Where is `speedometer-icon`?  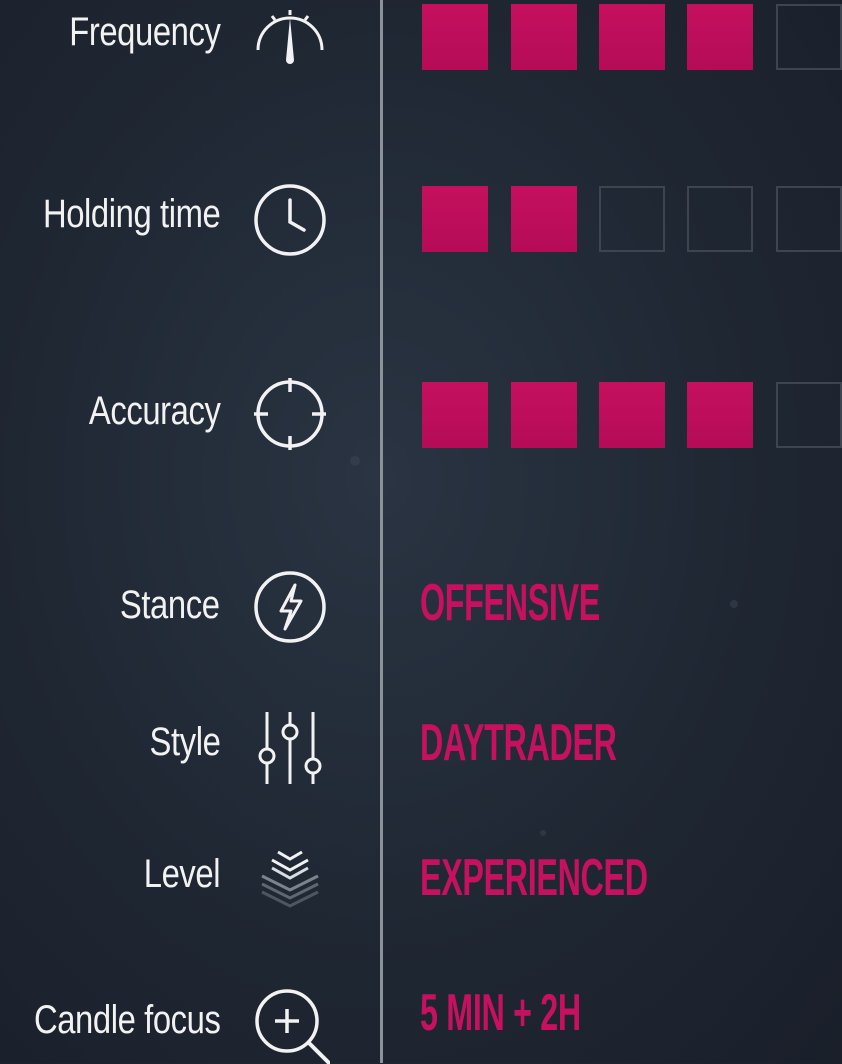
speedometer-icon is located at coordinates (290, 39).